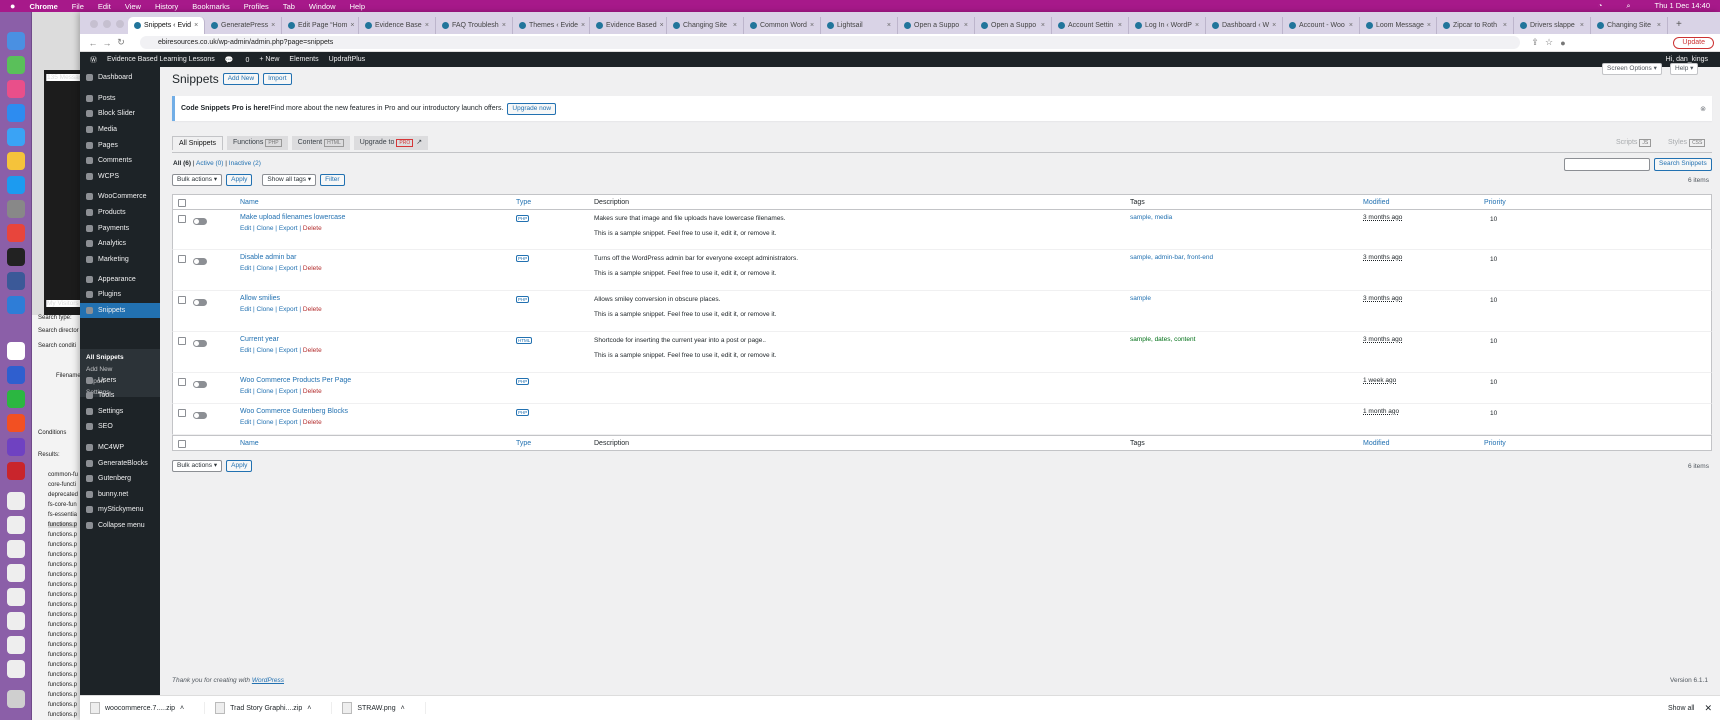  Describe the element at coordinates (120, 279) in the screenshot. I see `sidebar-item-appearance: Appearance` at that location.